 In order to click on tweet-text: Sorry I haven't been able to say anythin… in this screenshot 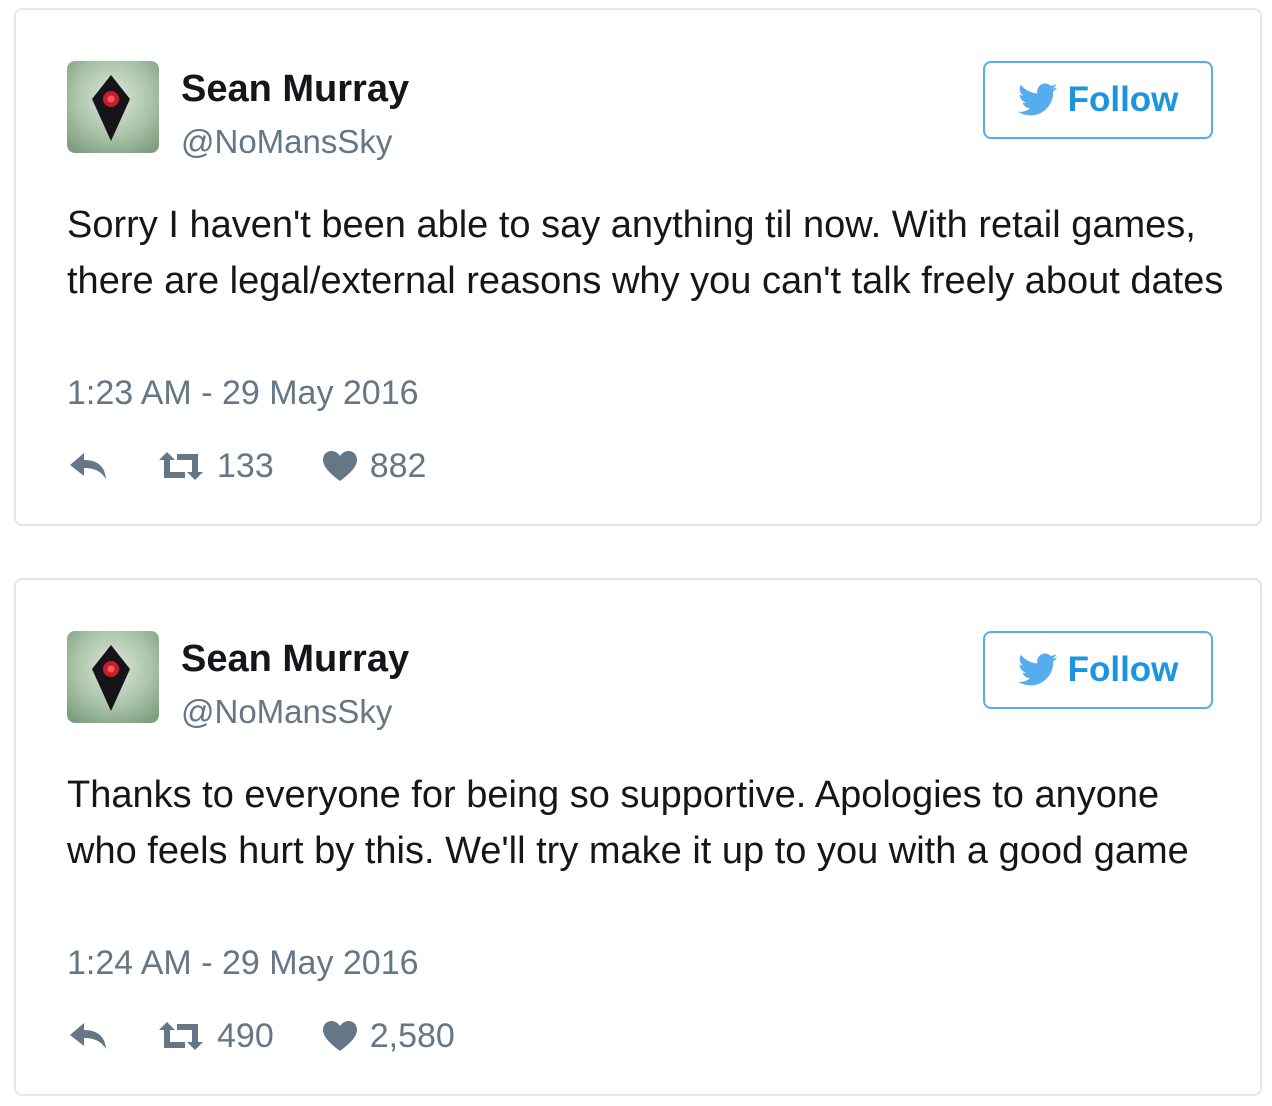, I will do `click(645, 253)`.